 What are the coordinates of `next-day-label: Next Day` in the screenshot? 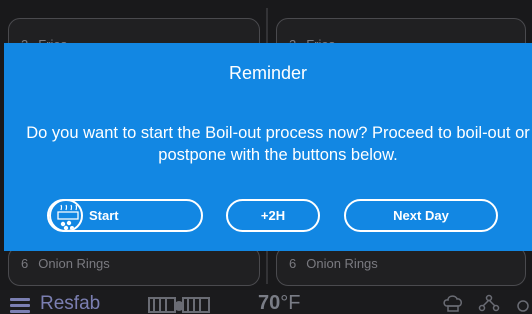 It's located at (421, 215).